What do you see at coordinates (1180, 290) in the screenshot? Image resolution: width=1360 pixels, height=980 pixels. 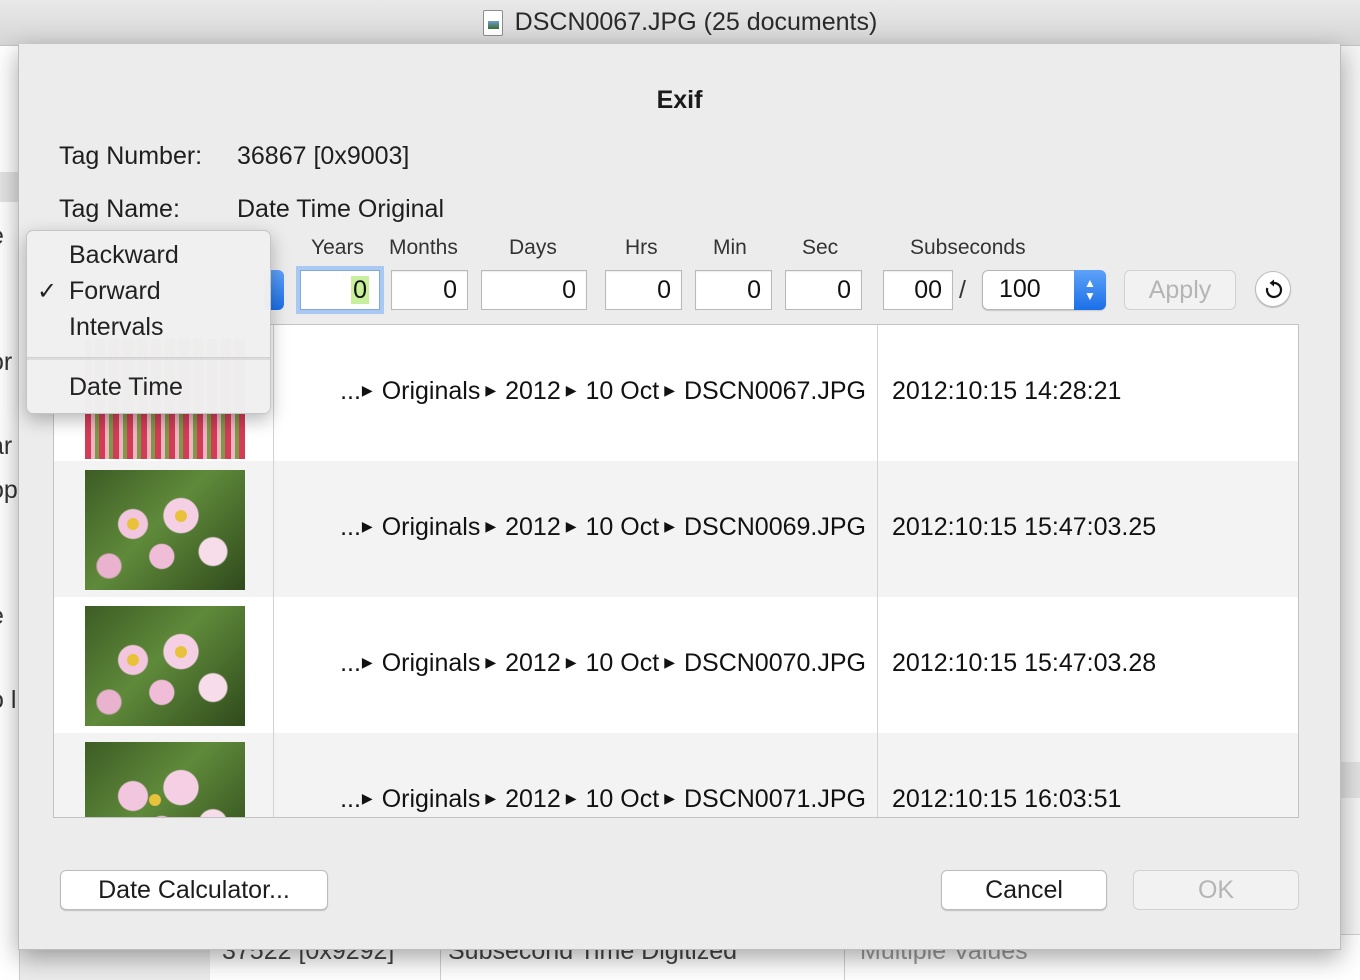 I see `apply-button: Apply` at bounding box center [1180, 290].